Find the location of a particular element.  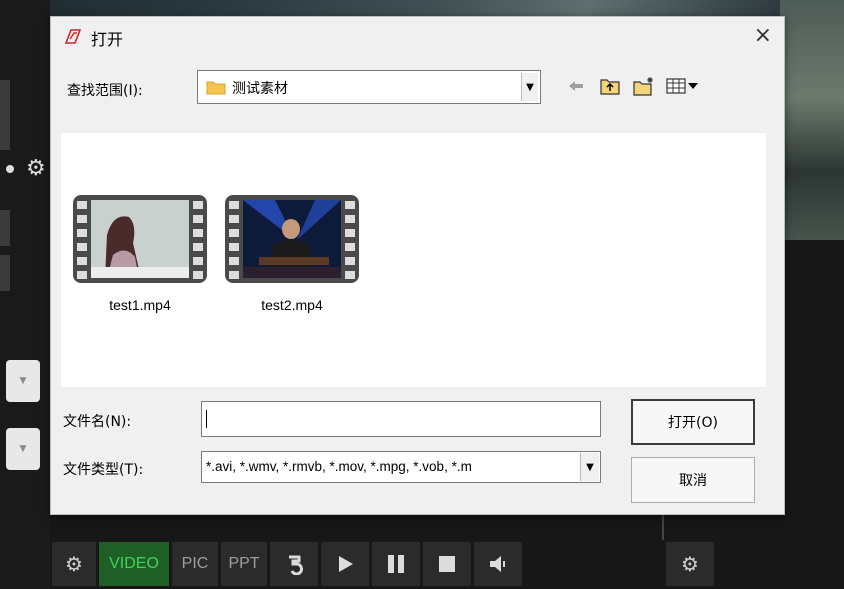

rewind-button is located at coordinates (294, 564).